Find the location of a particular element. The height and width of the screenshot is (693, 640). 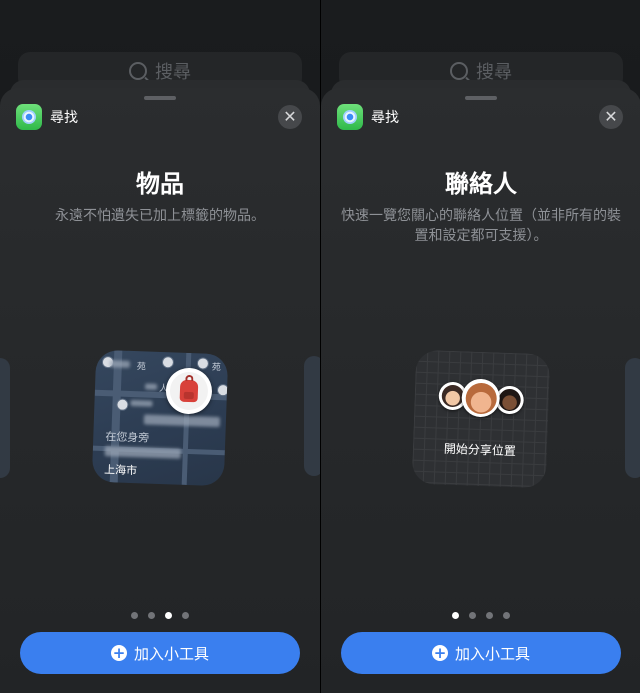

people-widget-preview: 開始分享位置 is located at coordinates (481, 419).